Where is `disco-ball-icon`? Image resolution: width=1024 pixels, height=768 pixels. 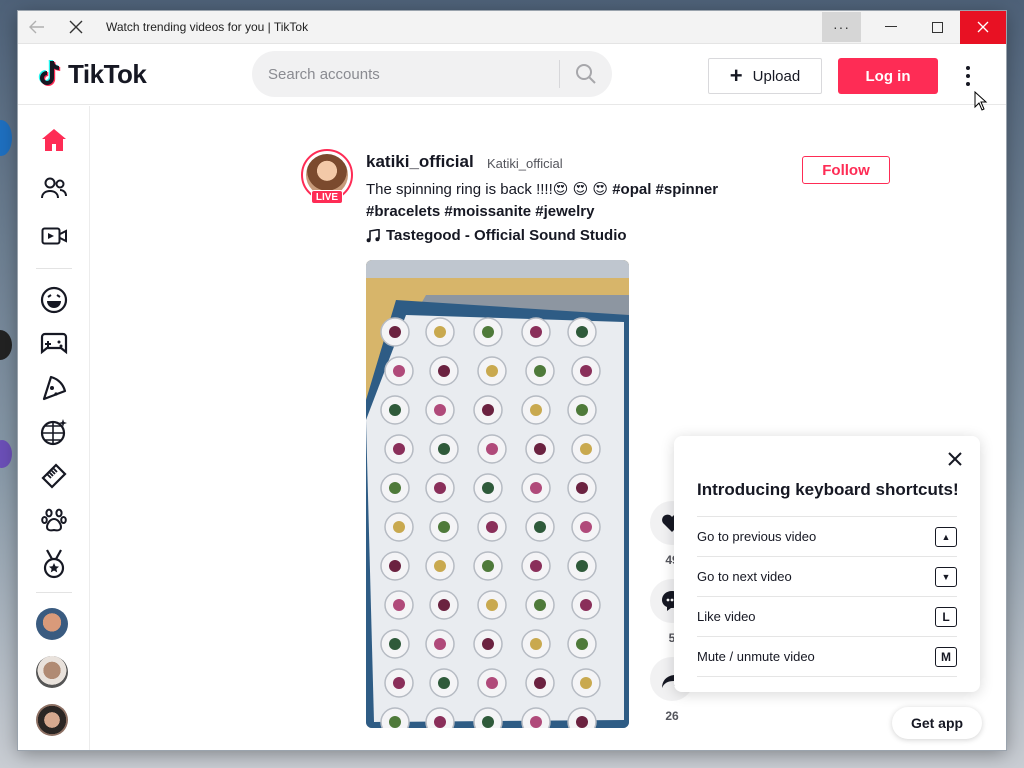 disco-ball-icon is located at coordinates (53, 432).